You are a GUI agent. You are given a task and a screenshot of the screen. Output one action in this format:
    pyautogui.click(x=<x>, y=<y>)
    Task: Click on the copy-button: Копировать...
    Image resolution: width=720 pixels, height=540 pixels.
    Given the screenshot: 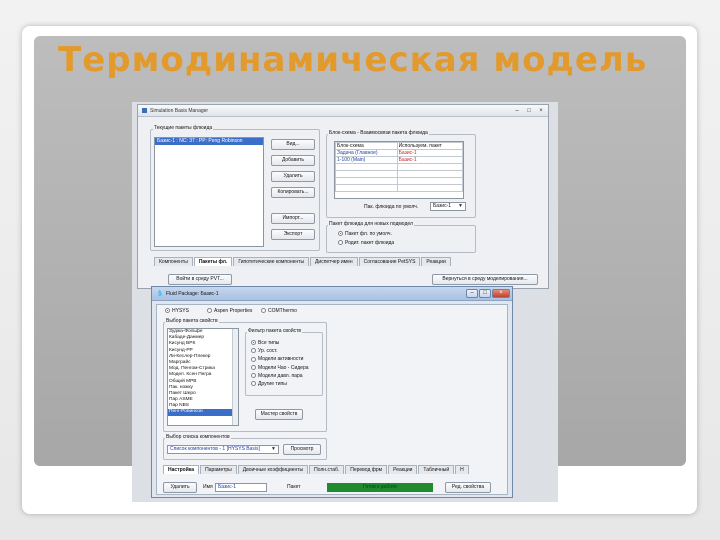 What is the action you would take?
    pyautogui.click(x=293, y=192)
    